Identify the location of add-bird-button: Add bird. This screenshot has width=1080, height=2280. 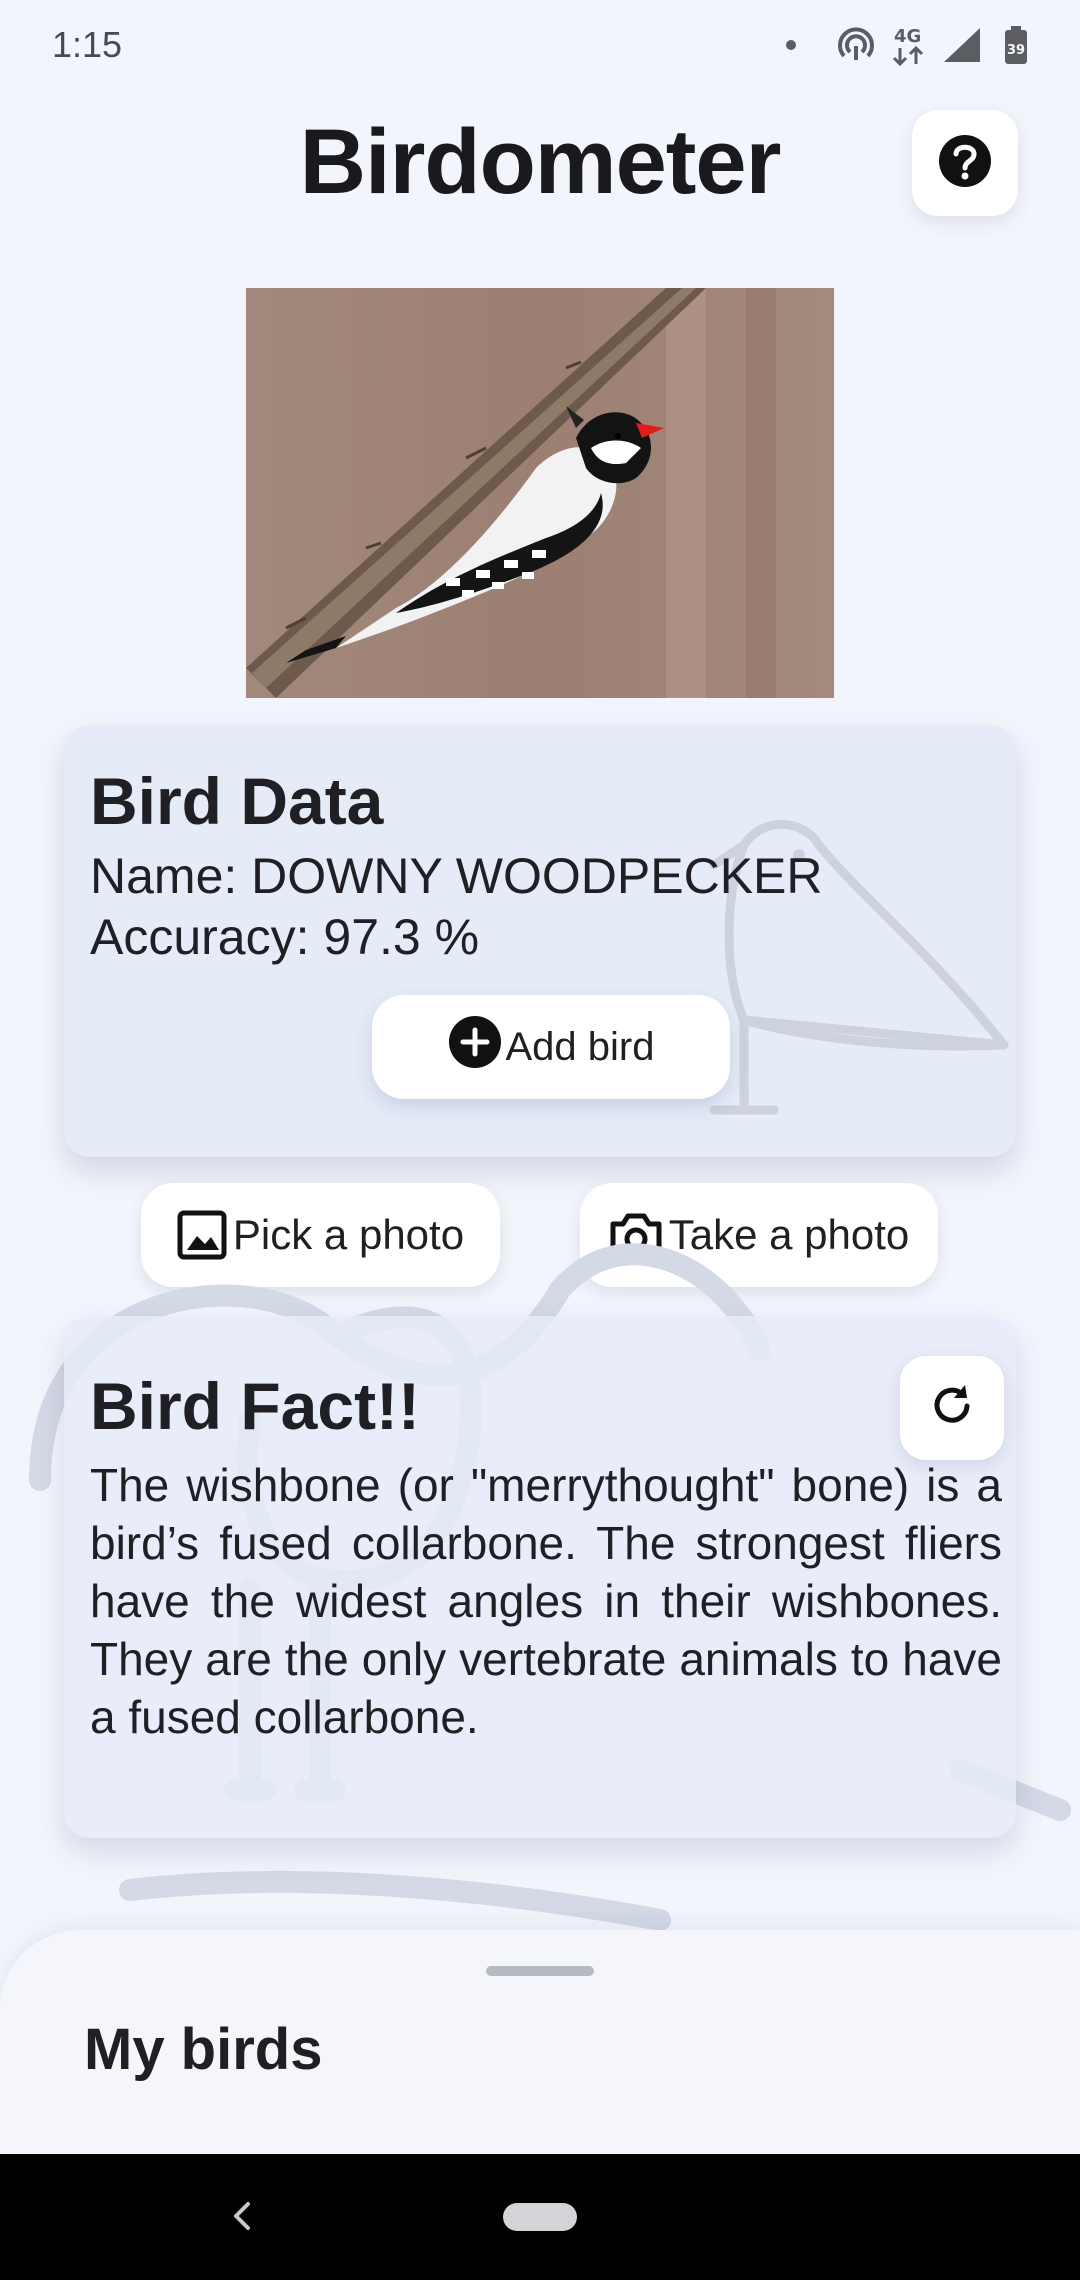
(551, 1047).